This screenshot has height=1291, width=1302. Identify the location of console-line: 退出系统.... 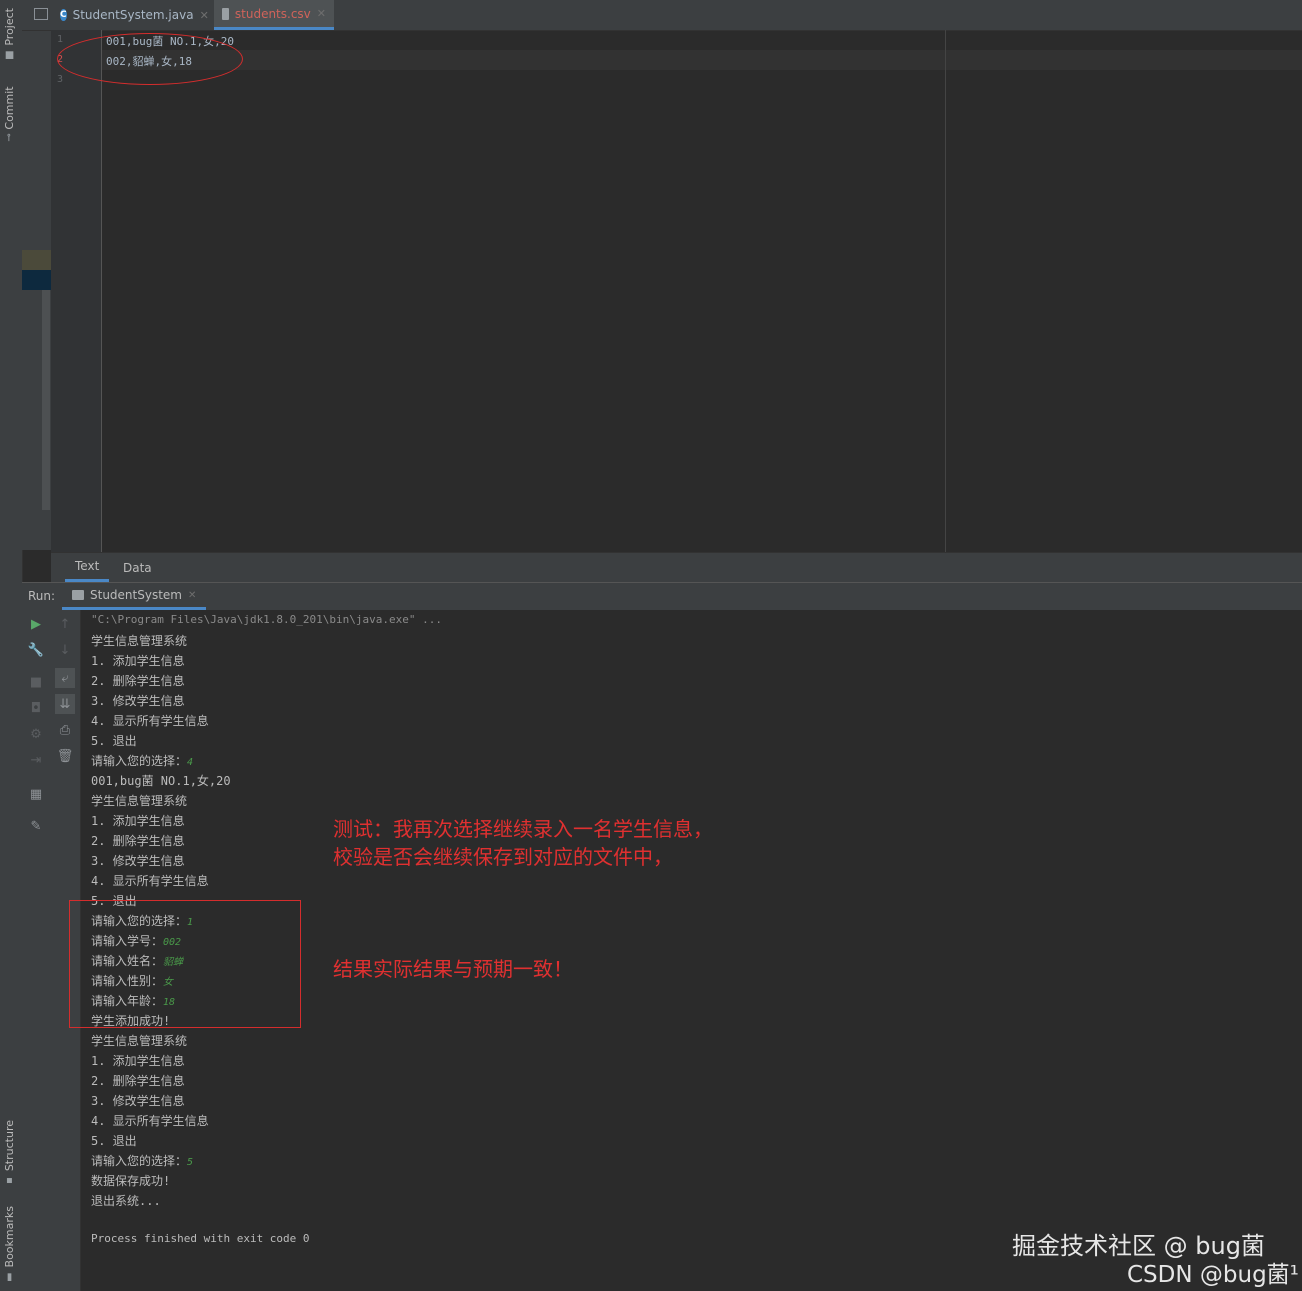
(126, 1201).